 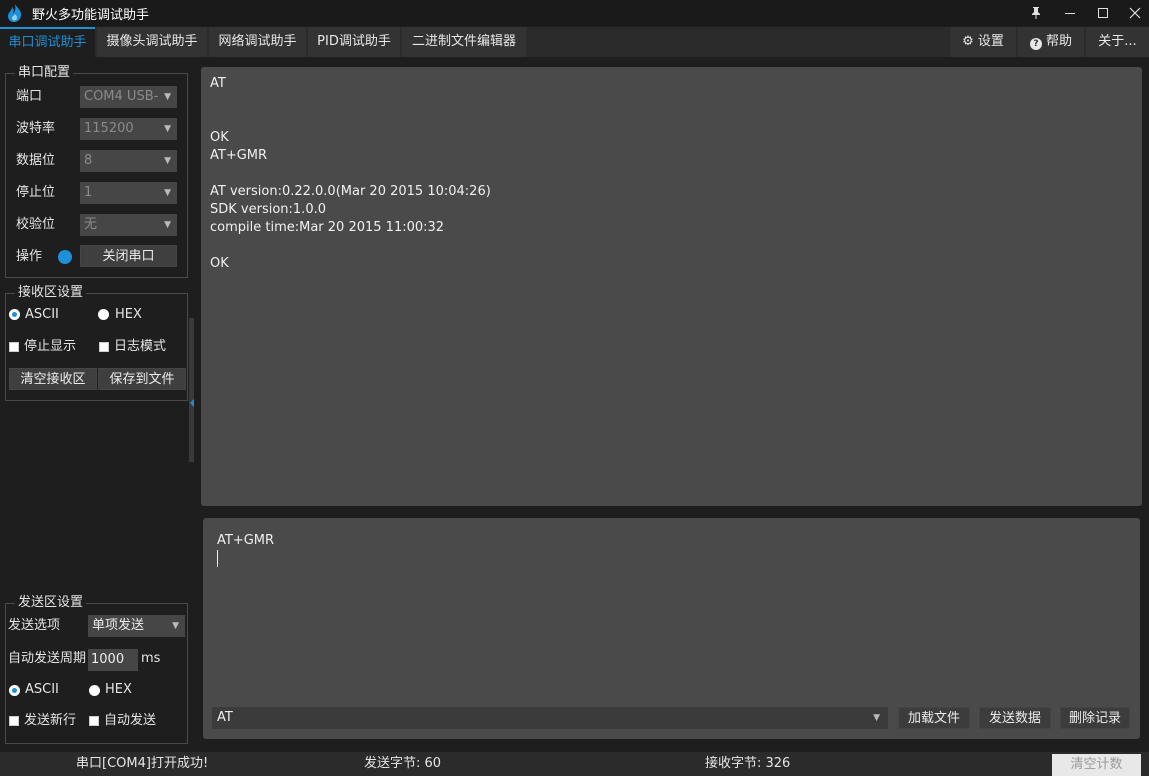 What do you see at coordinates (1036, 13) in the screenshot?
I see `pin-icon` at bounding box center [1036, 13].